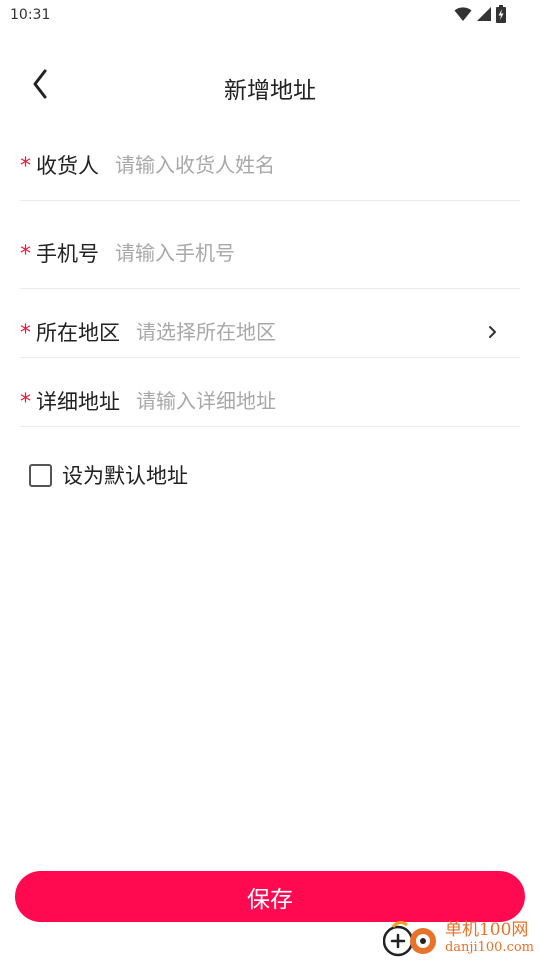  Describe the element at coordinates (270, 896) in the screenshot. I see `save-button: 保存` at that location.